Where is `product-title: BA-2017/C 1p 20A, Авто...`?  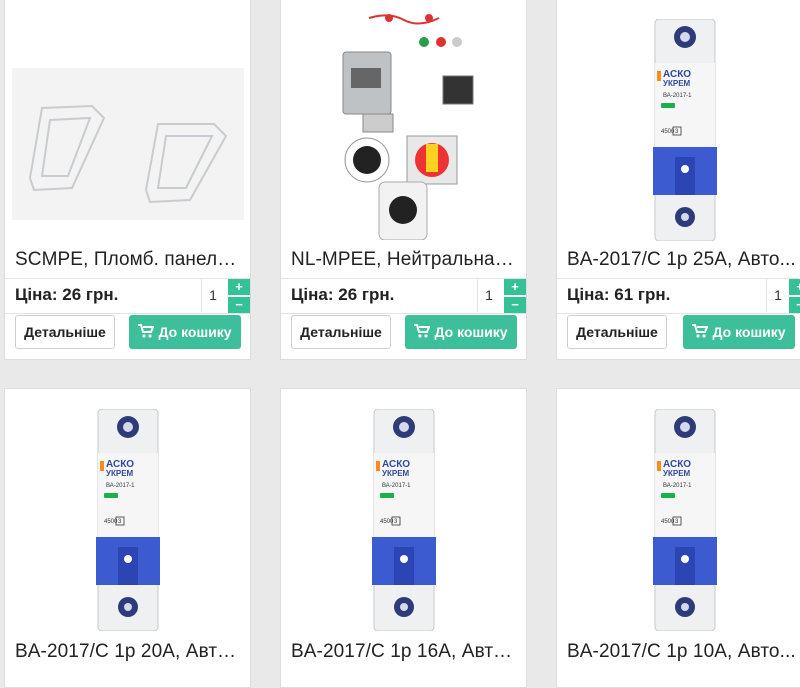
product-title: BA-2017/C 1p 20A, Авто... is located at coordinates (128, 654).